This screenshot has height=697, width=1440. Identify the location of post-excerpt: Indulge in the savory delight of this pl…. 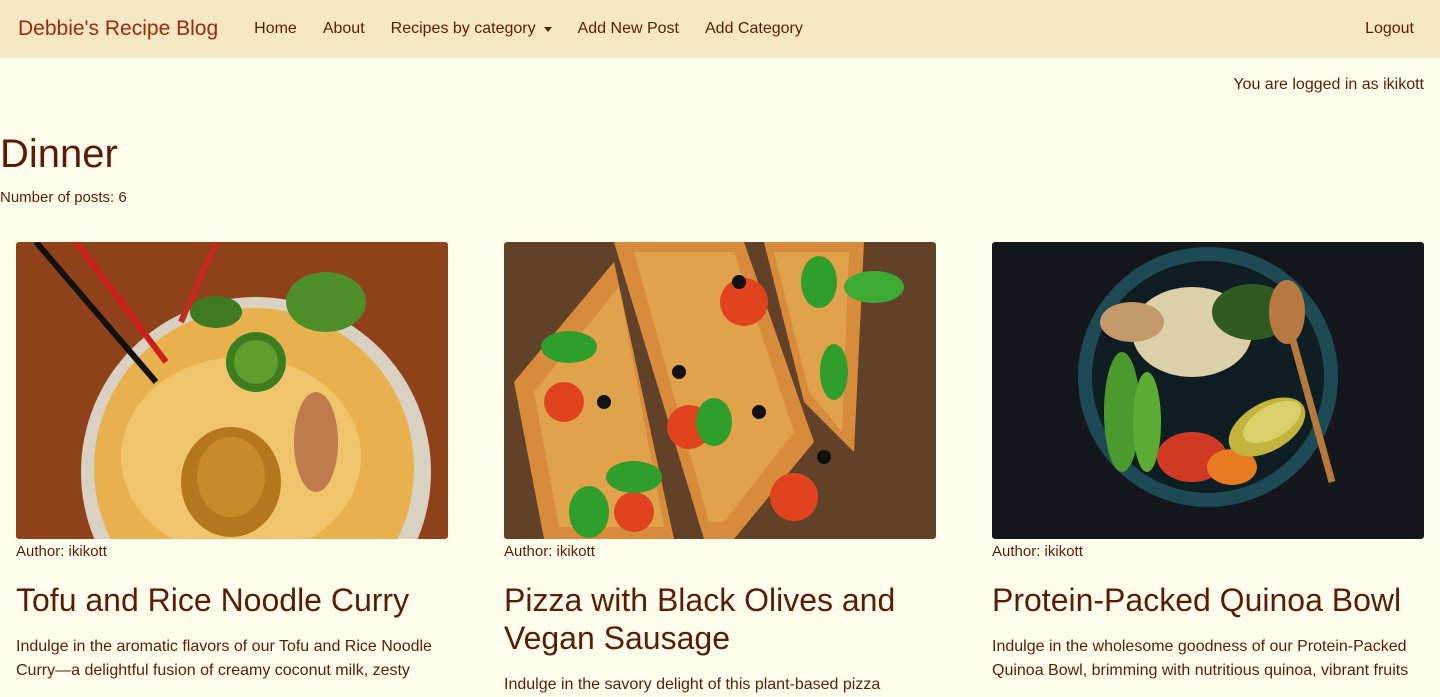
(692, 684).